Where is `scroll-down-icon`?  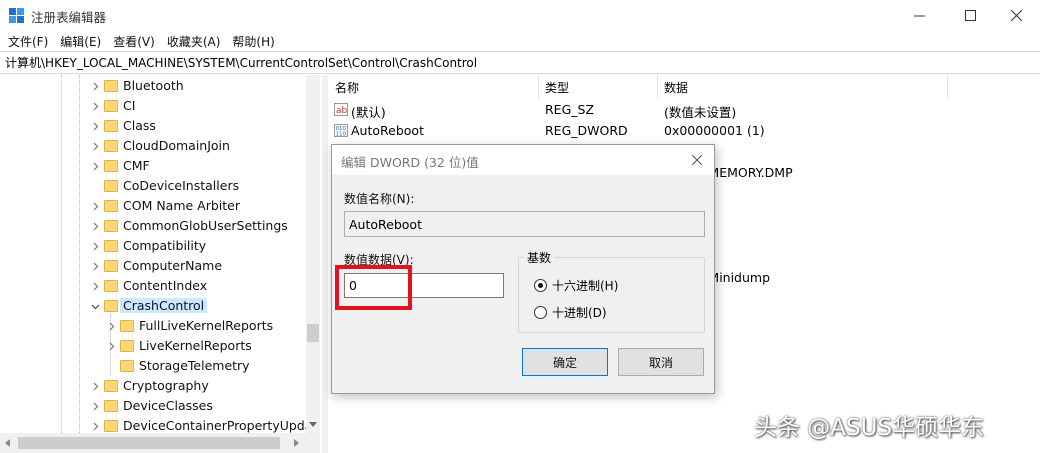
scroll-down-icon is located at coordinates (313, 424).